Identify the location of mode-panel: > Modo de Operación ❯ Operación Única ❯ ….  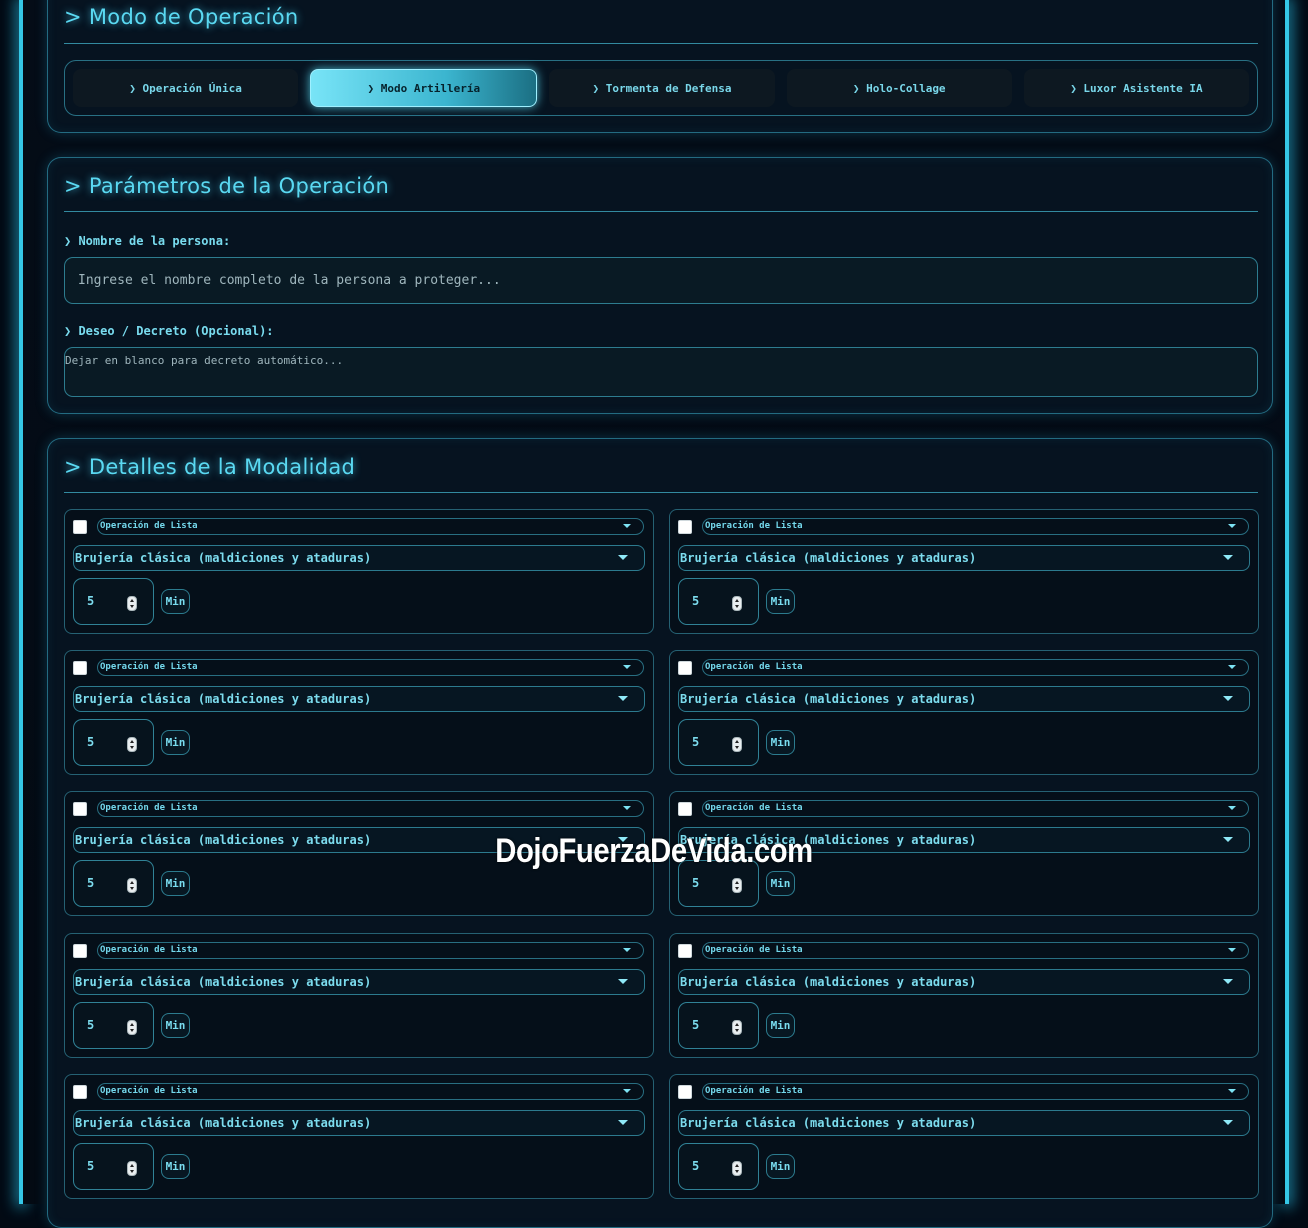
(660, 66).